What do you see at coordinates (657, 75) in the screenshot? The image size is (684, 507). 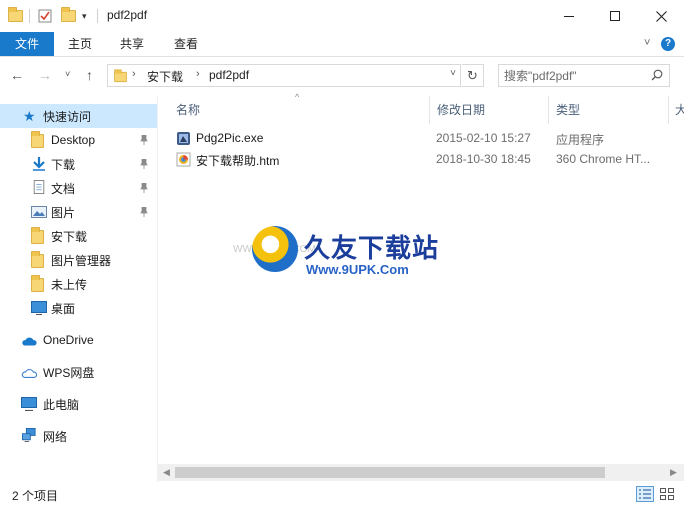 I see `search-icon` at bounding box center [657, 75].